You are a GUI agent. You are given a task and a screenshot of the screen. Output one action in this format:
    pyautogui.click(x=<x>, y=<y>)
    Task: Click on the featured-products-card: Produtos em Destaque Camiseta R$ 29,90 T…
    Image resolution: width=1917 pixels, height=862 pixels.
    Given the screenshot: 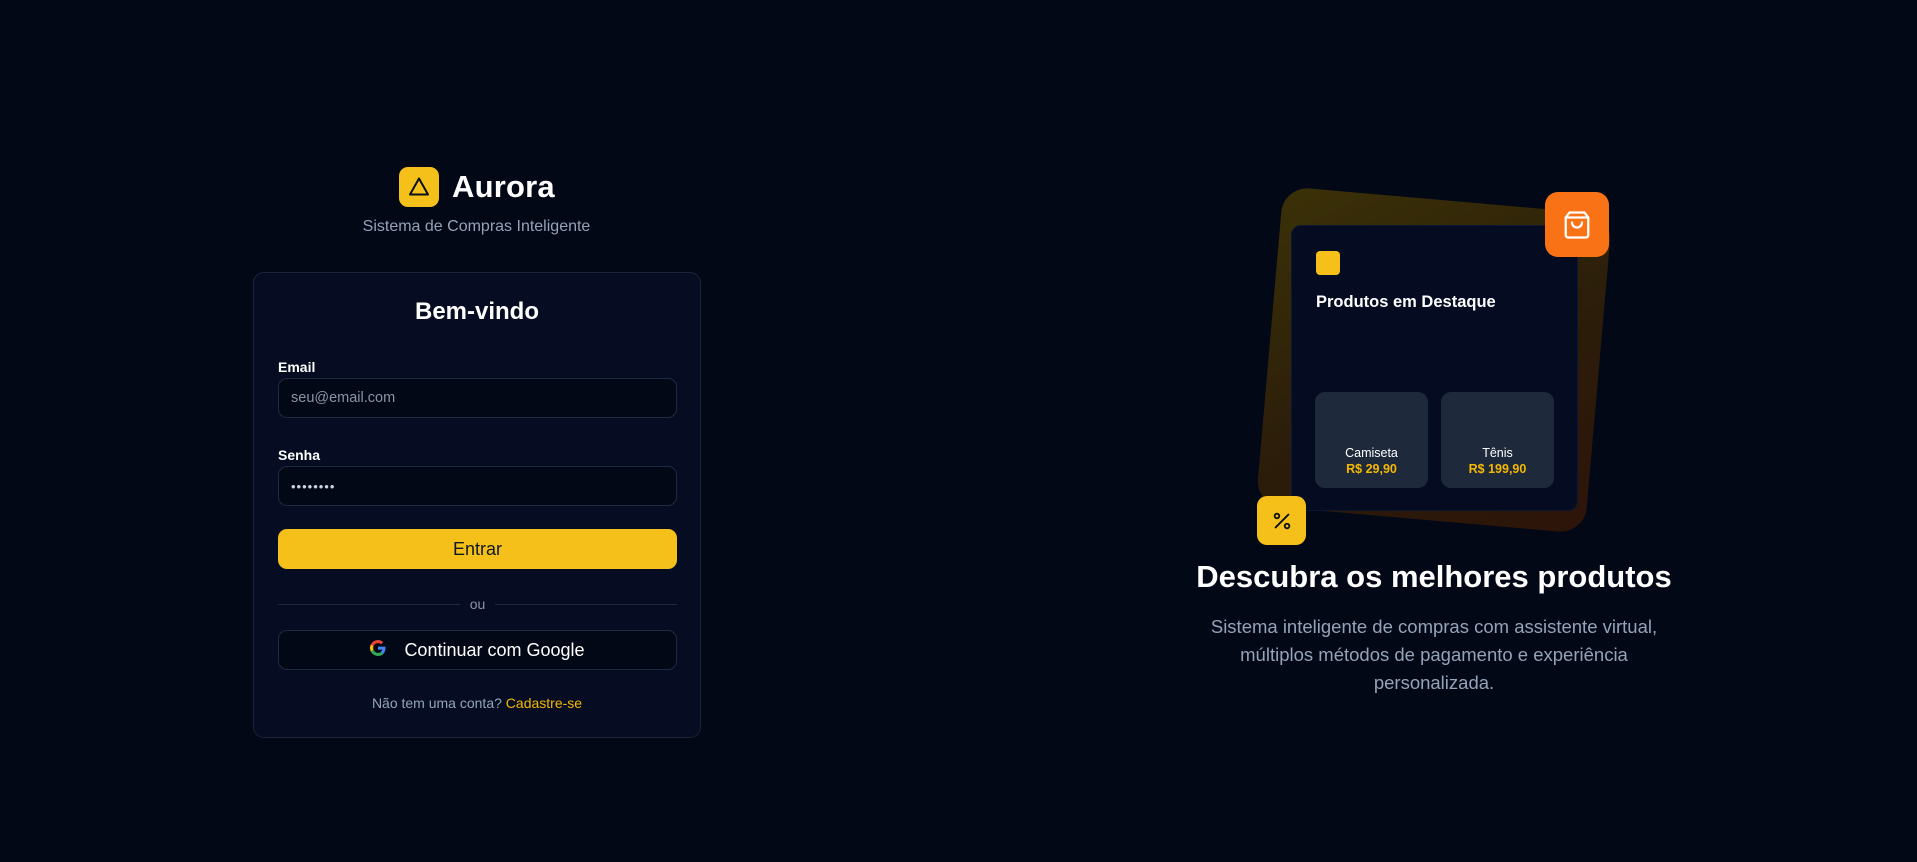 What is the action you would take?
    pyautogui.click(x=1434, y=368)
    